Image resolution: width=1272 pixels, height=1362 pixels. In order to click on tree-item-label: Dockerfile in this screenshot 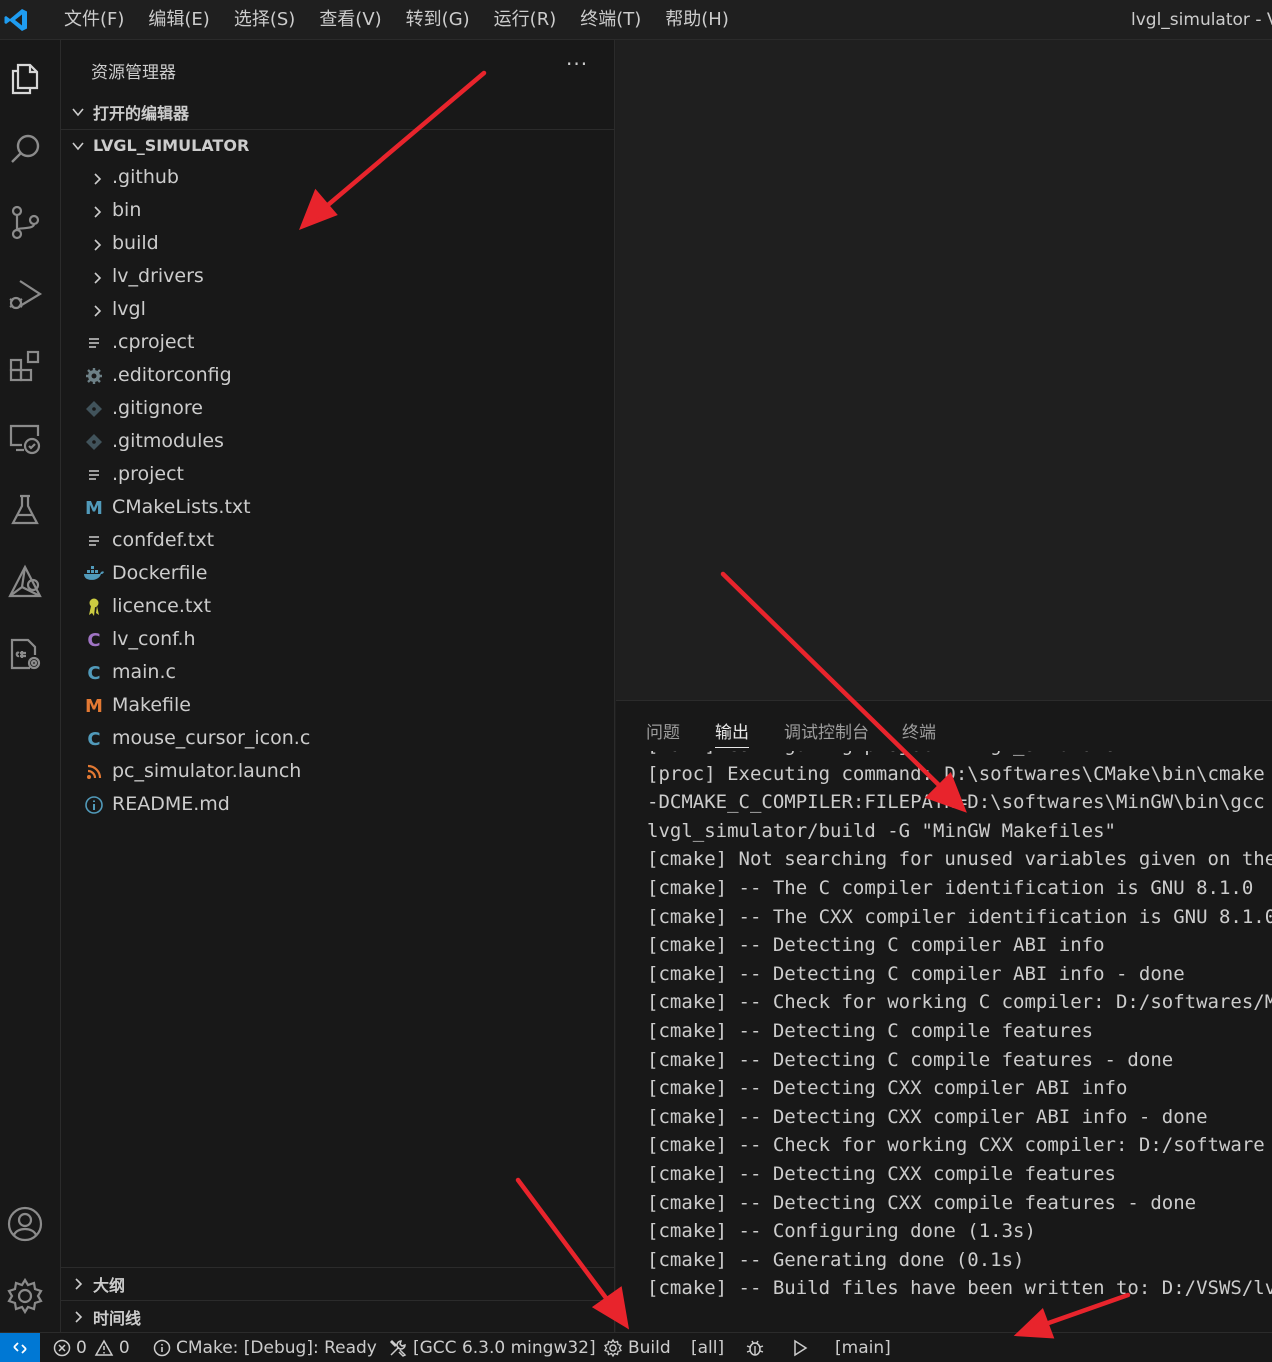, I will do `click(160, 573)`.